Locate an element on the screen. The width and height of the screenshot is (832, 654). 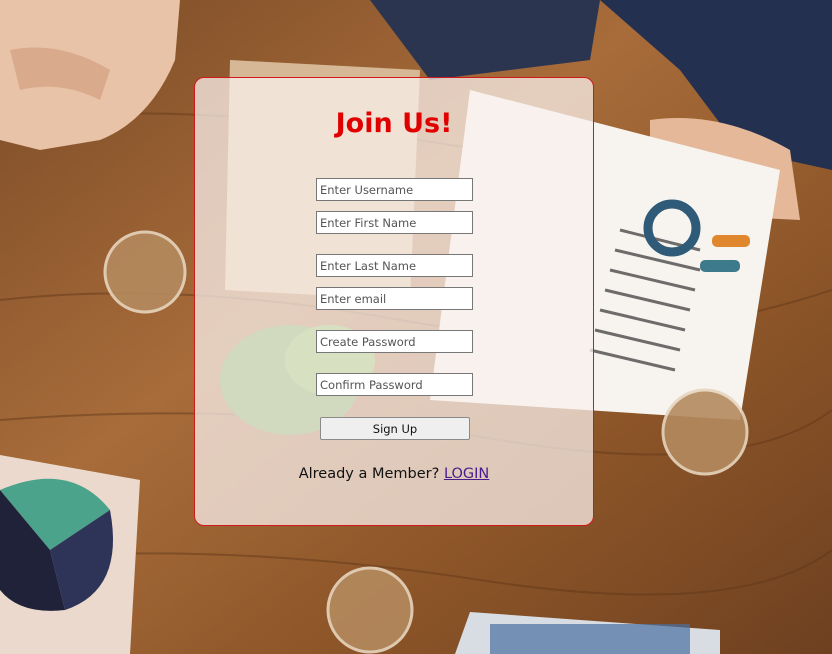
create-password-input is located at coordinates (394, 341).